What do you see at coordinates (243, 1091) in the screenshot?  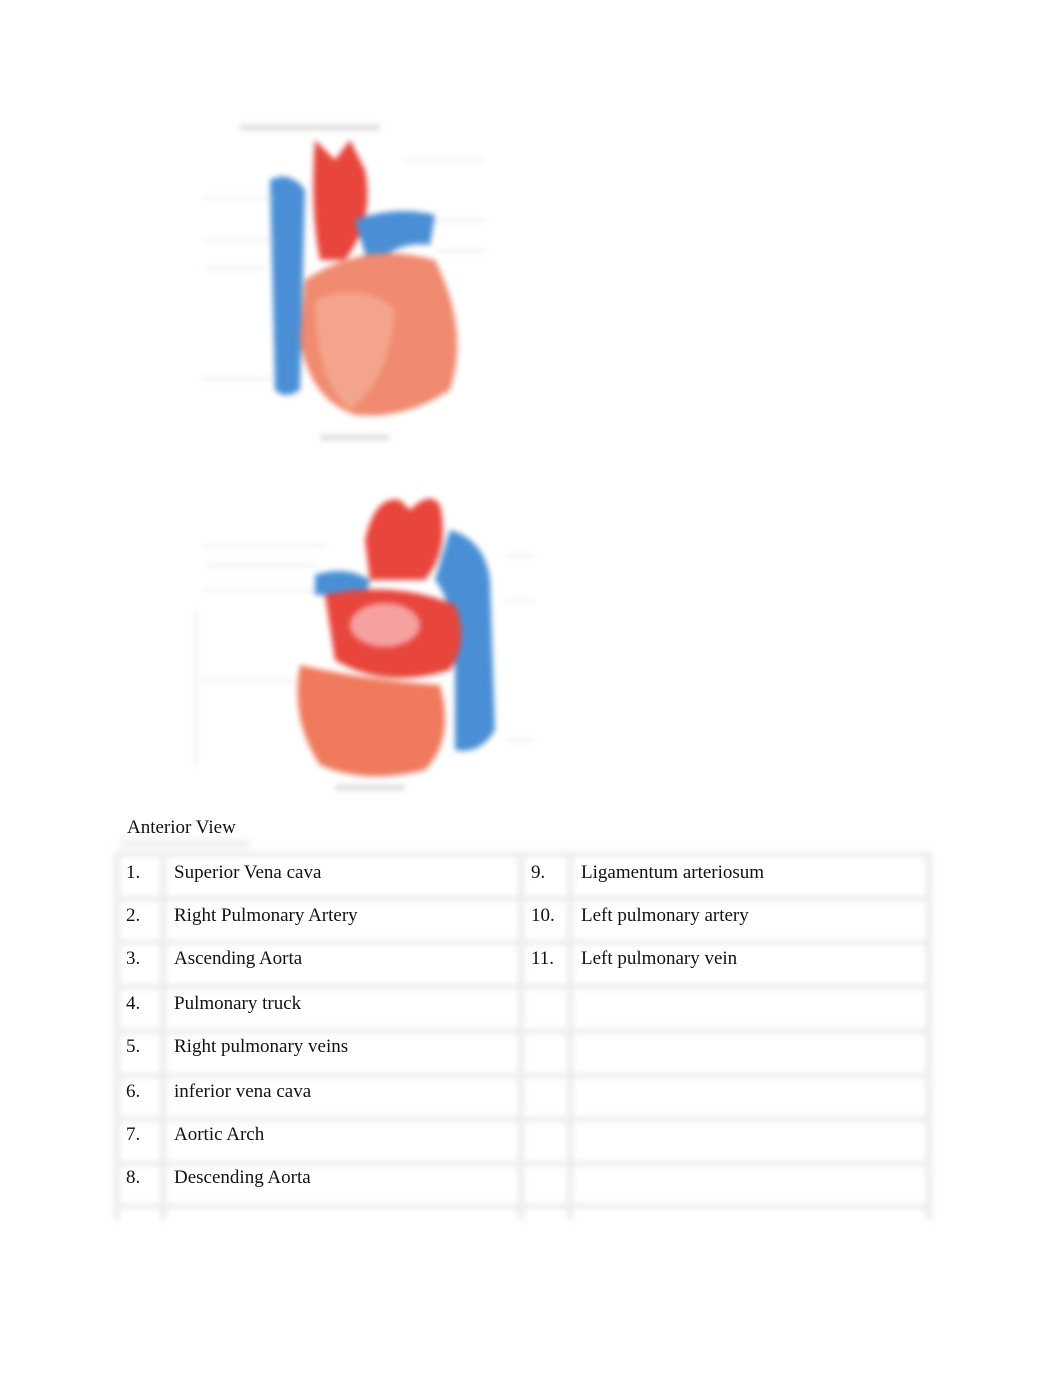 I see `item-label: inferior vena cava` at bounding box center [243, 1091].